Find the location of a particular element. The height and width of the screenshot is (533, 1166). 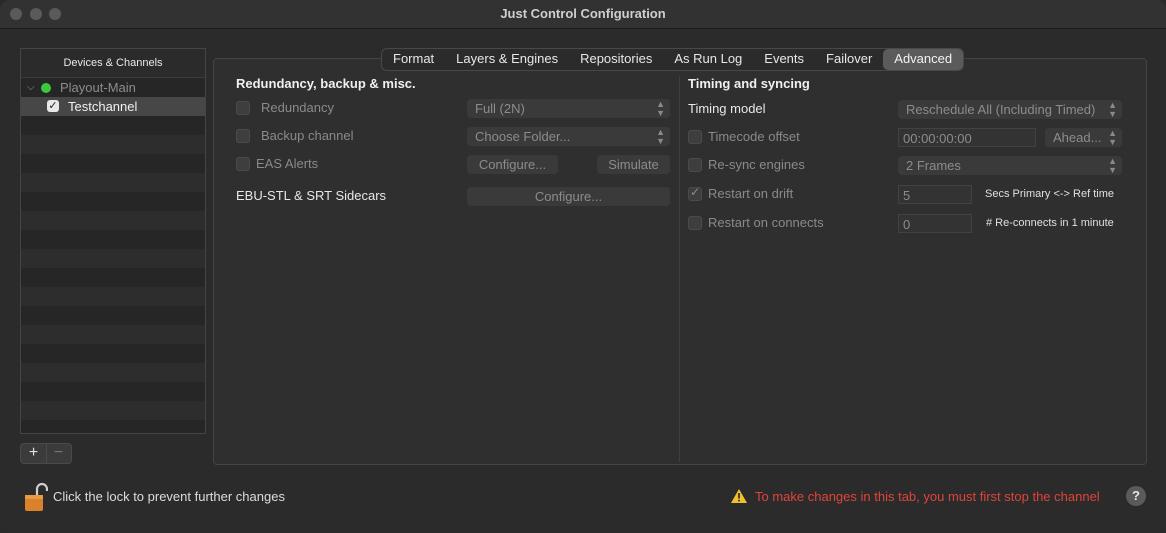

timecode-direction-popup: Ahead... ▲ ▼ is located at coordinates (1083, 137).